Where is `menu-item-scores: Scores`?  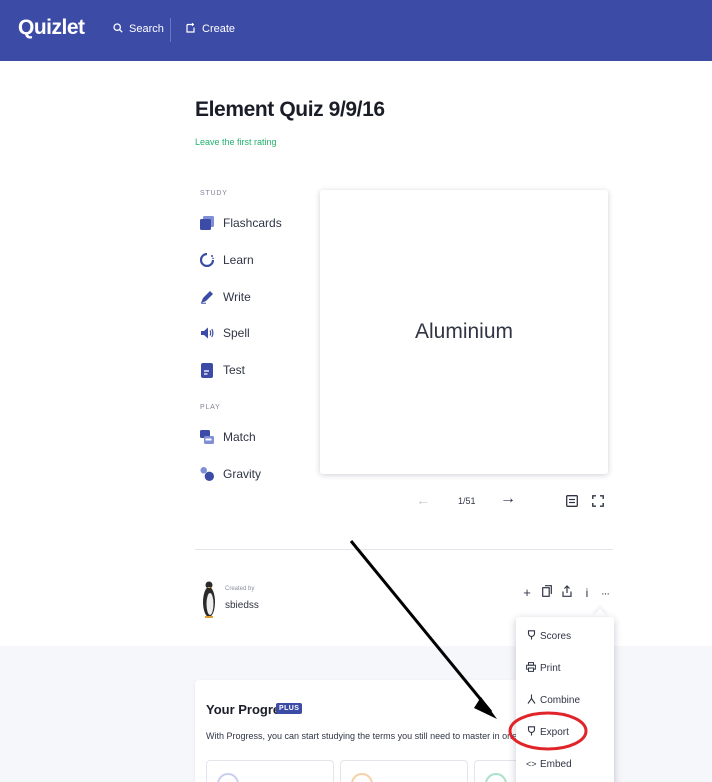 menu-item-scores: Scores is located at coordinates (548, 636).